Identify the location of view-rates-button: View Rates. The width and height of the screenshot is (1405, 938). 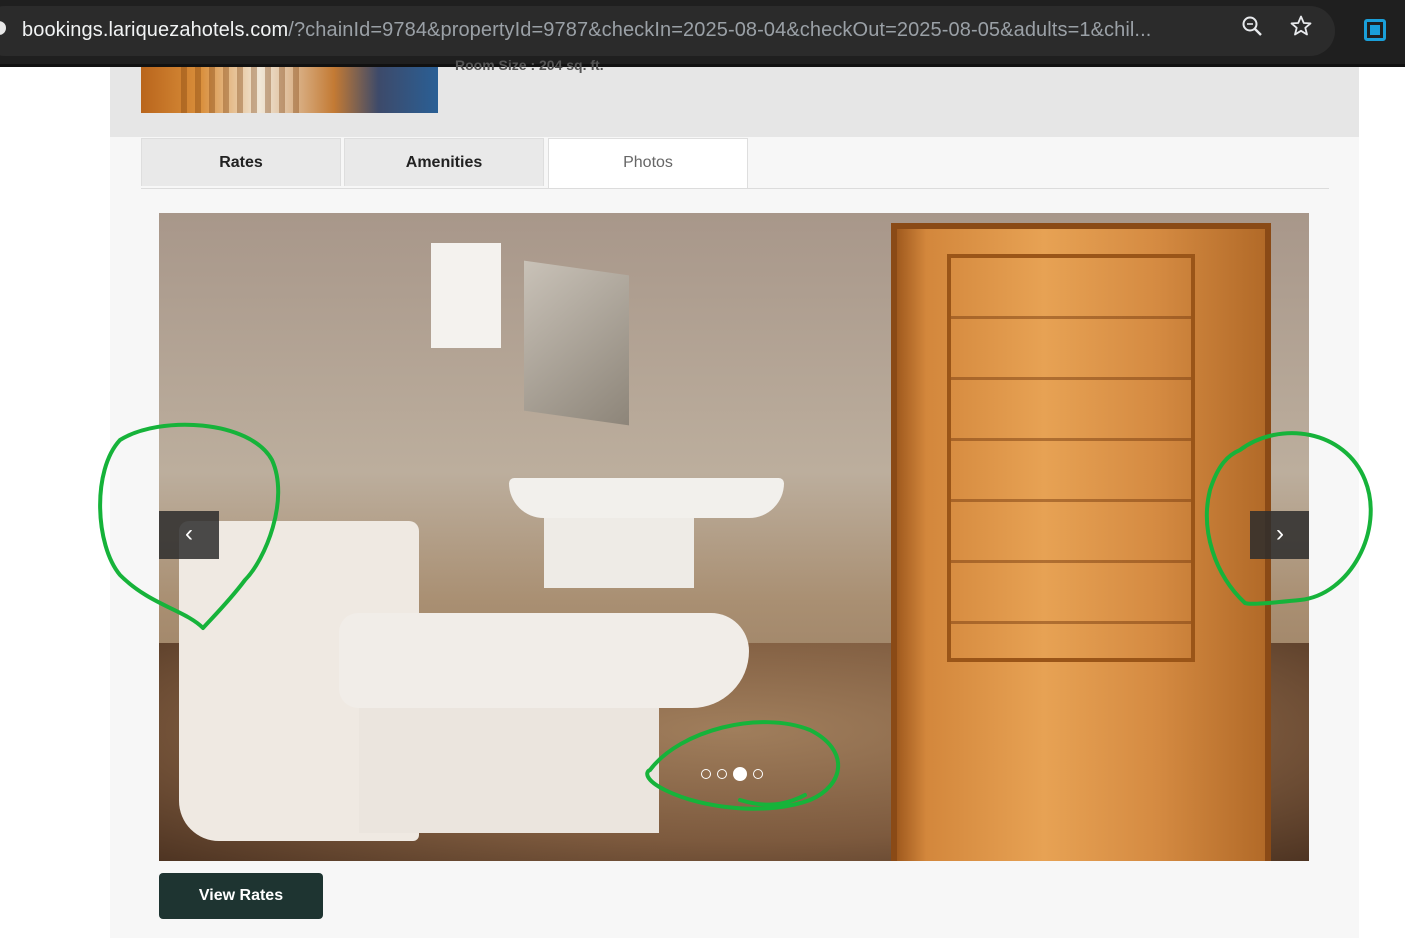
(241, 896).